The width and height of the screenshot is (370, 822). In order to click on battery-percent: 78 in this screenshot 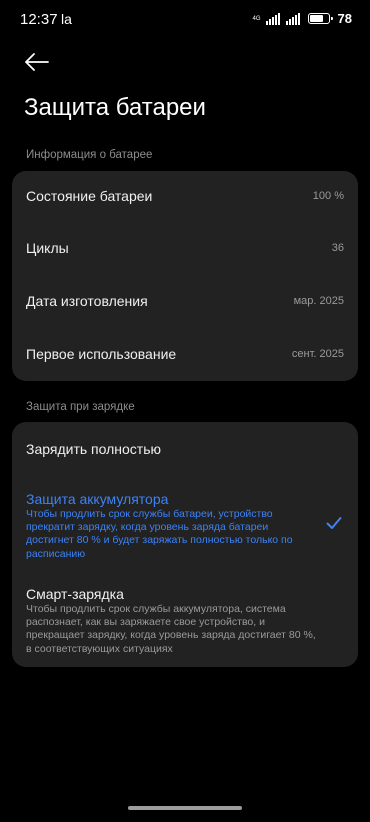, I will do `click(344, 18)`.